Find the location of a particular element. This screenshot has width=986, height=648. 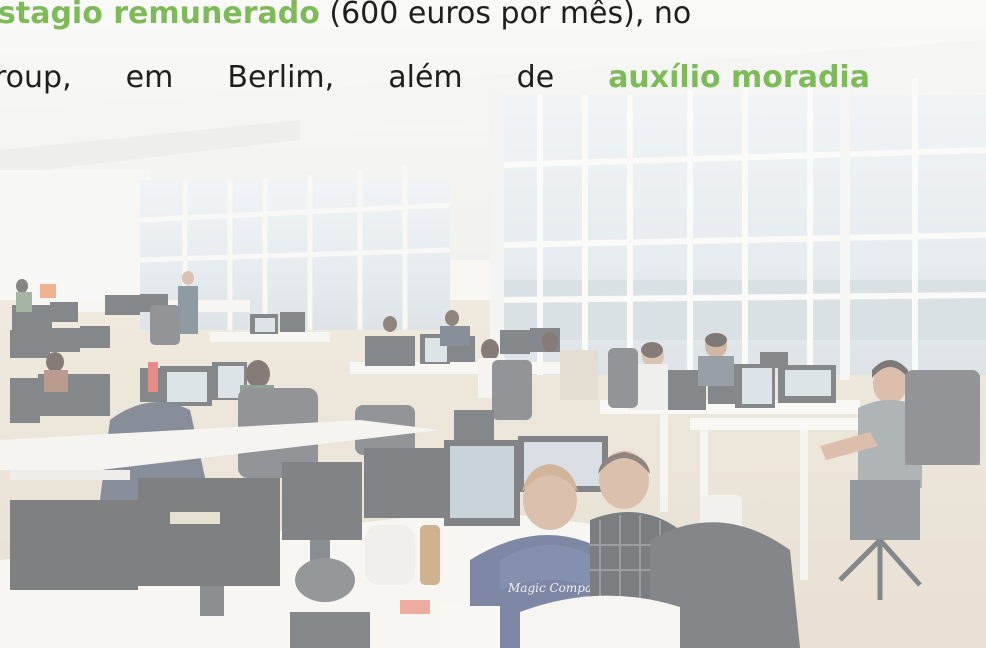

word: em is located at coordinates (149, 77).